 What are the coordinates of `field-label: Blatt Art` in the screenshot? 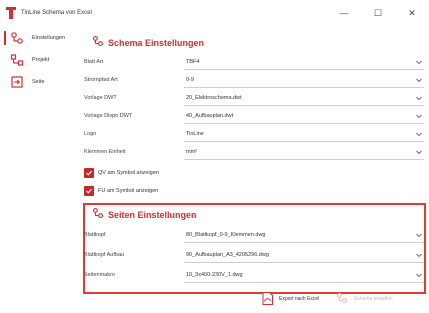 It's located at (94, 62).